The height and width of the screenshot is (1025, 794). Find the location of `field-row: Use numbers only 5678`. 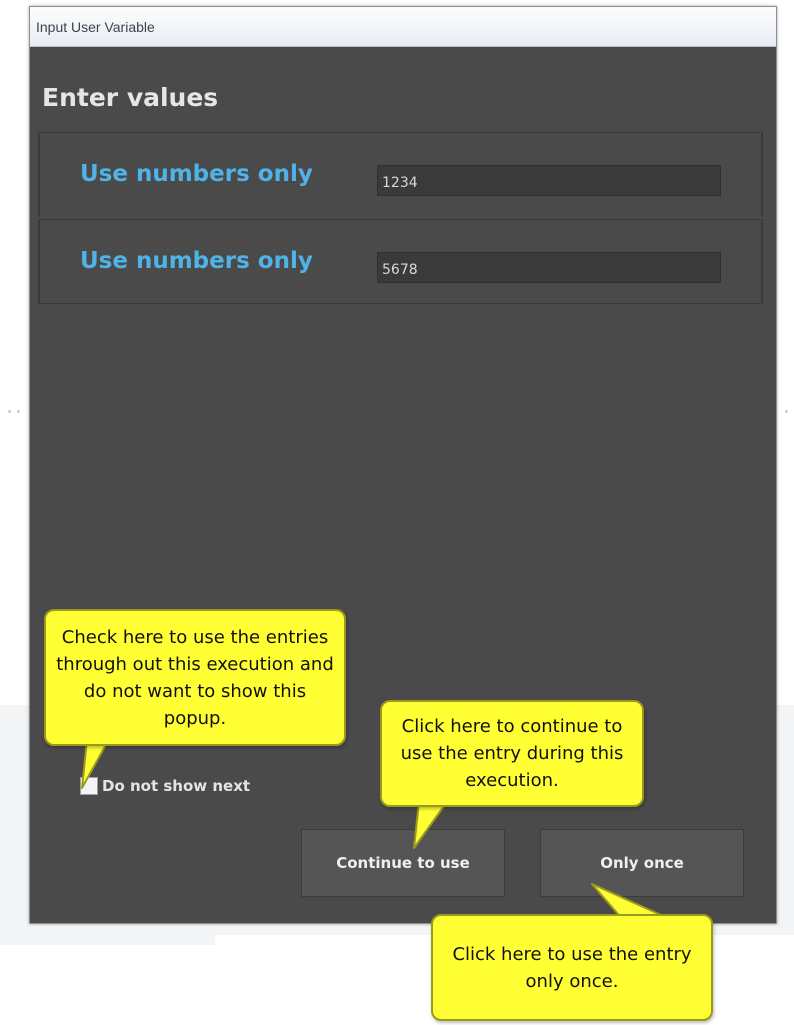

field-row: Use numbers only 5678 is located at coordinates (400, 261).